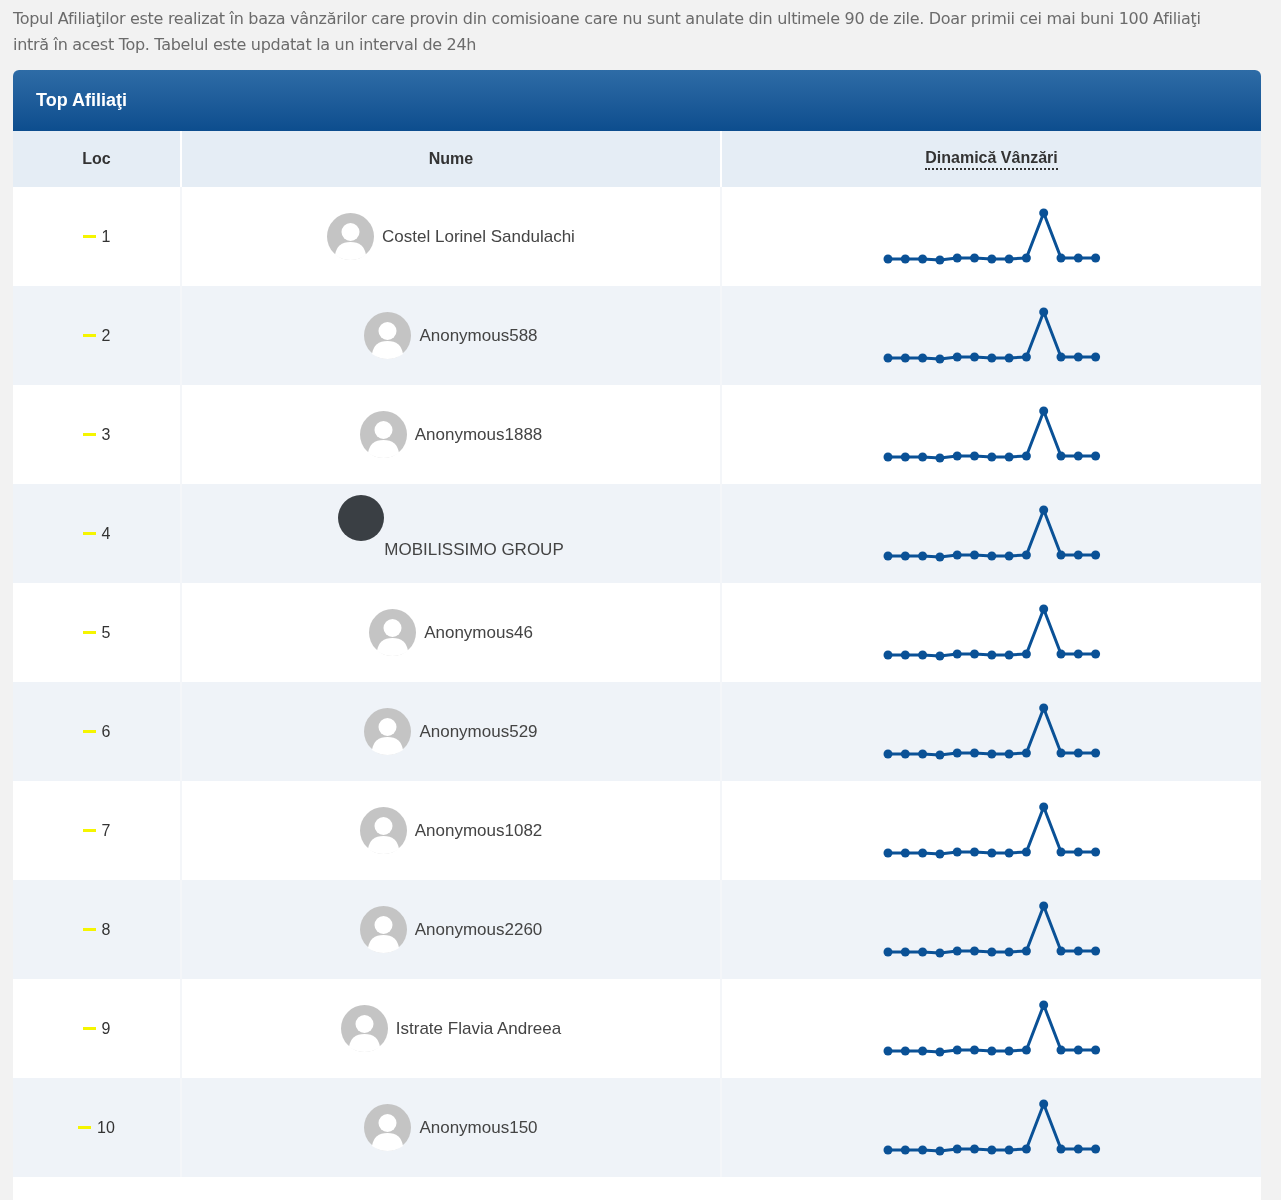 The height and width of the screenshot is (1200, 1281). Describe the element at coordinates (474, 549) in the screenshot. I see `affiliate-name: MOBILISSIMO GROUP` at that location.